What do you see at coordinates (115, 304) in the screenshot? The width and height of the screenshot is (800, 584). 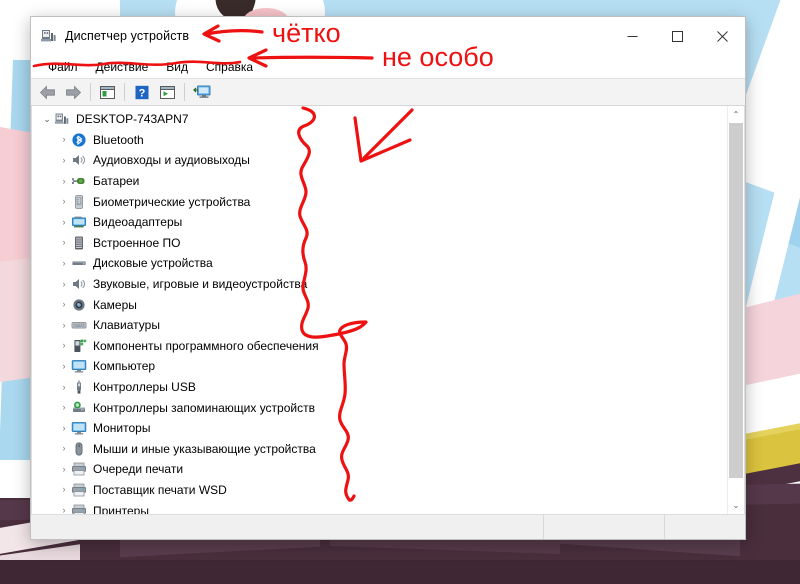 I see `tree-item-label: Камеры` at bounding box center [115, 304].